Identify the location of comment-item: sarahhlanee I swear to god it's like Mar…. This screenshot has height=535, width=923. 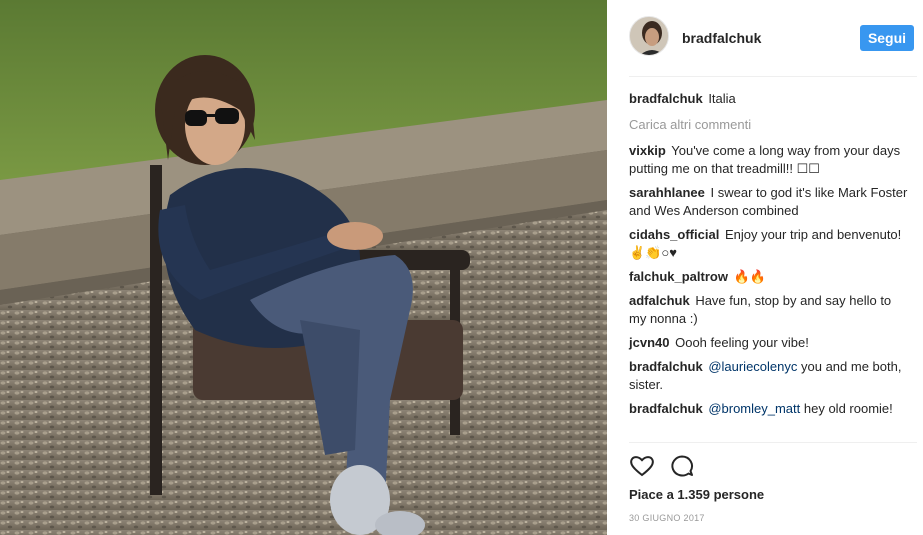
(769, 202).